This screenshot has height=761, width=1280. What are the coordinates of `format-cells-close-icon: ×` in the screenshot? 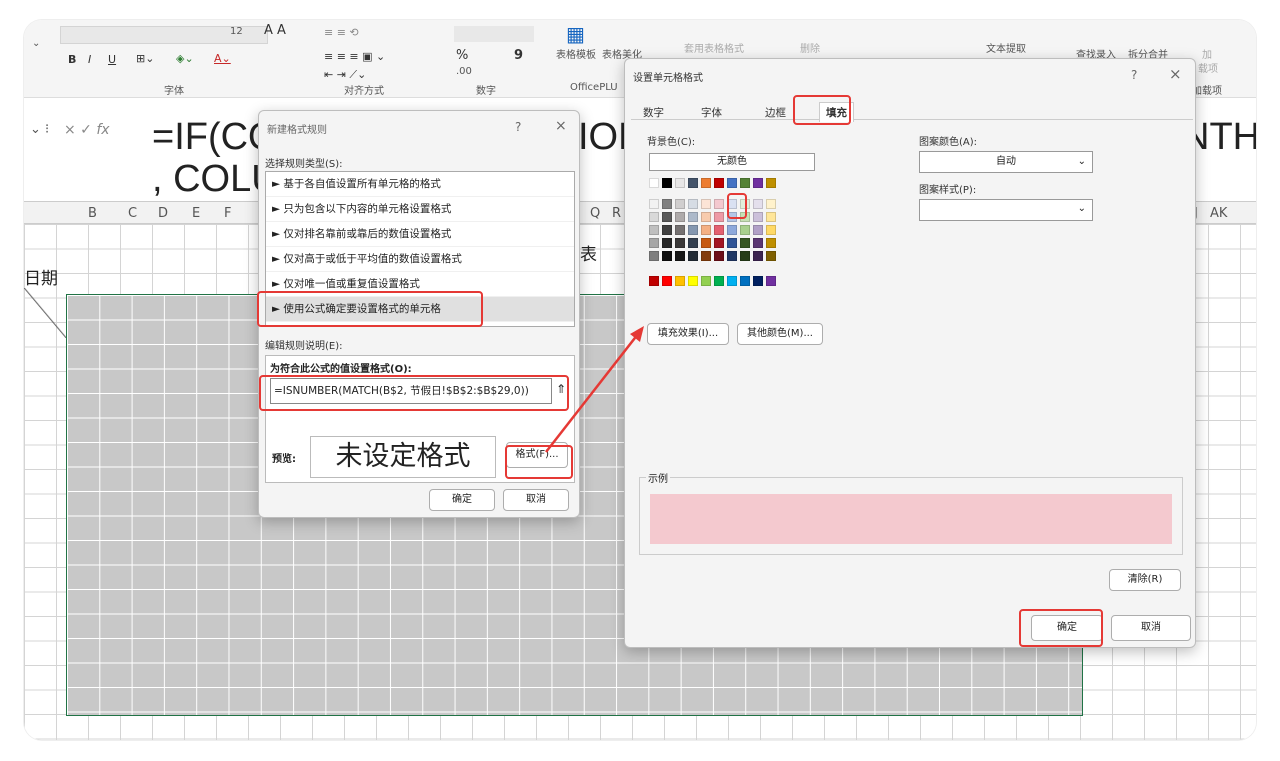 It's located at (1175, 74).